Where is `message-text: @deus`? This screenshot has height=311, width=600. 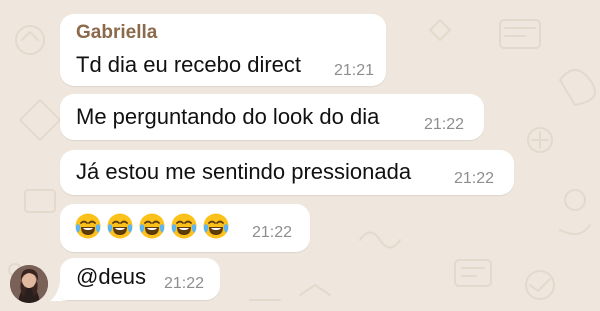 message-text: @deus is located at coordinates (111, 276).